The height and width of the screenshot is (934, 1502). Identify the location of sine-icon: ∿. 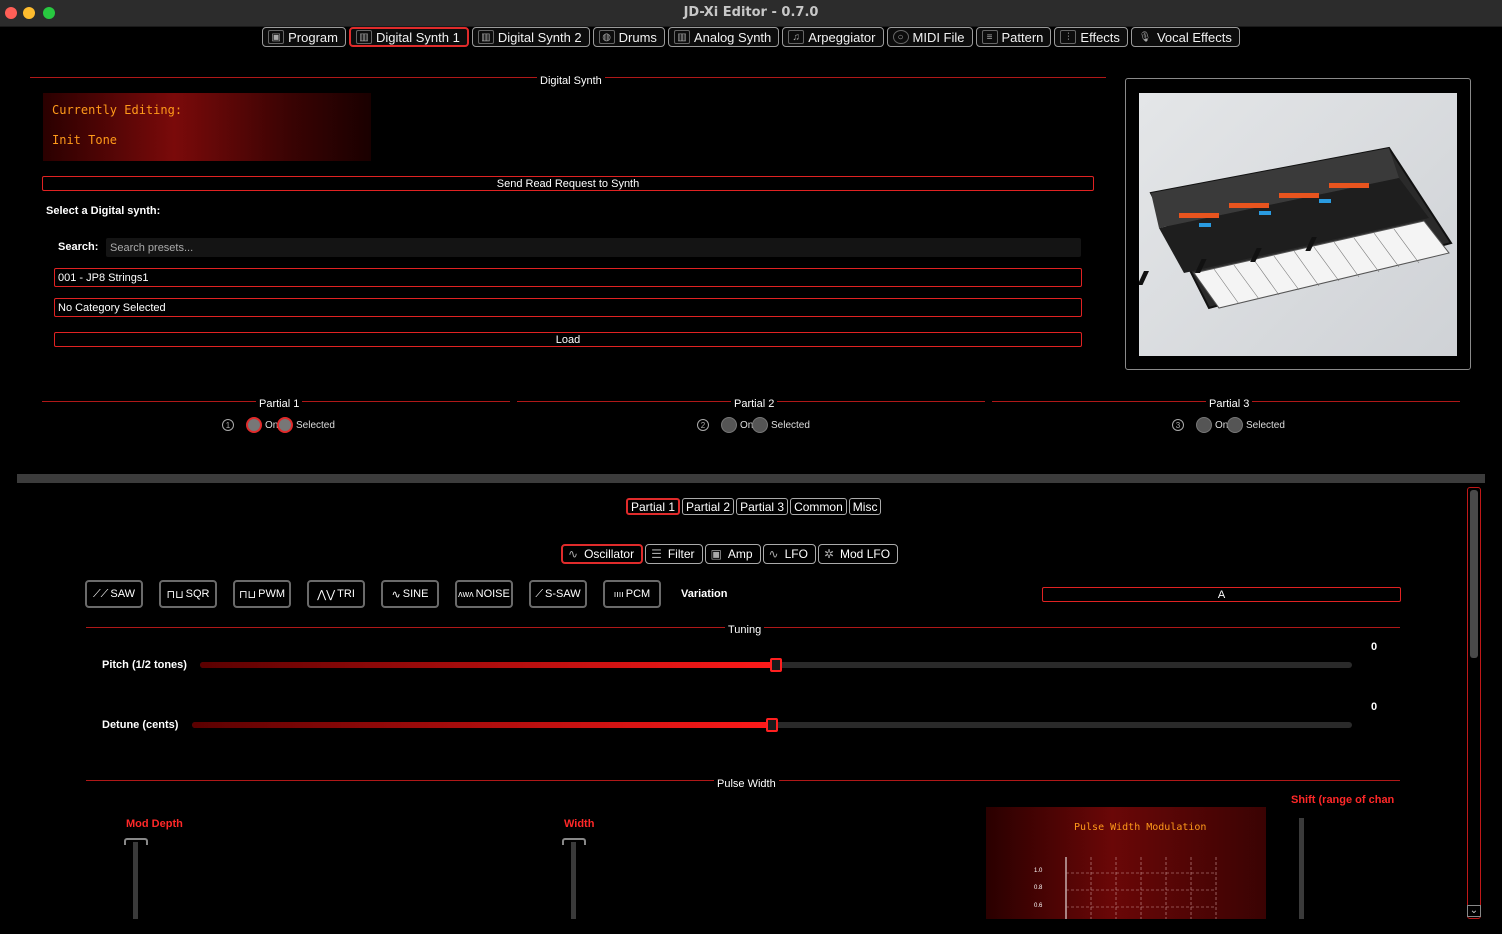
(573, 554).